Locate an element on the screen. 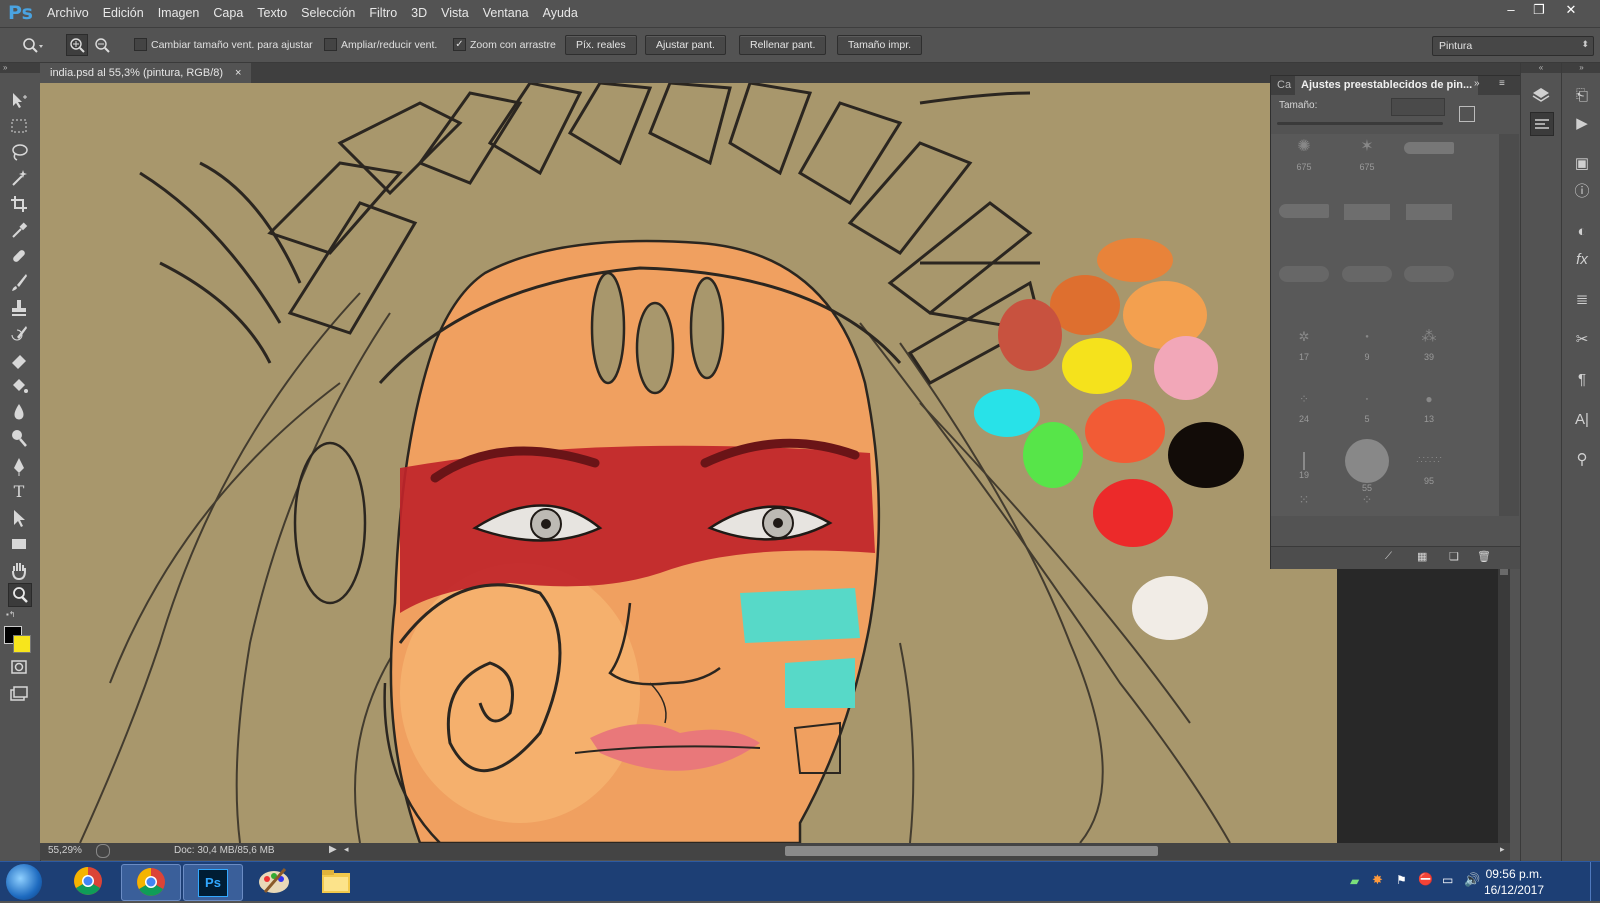 The image size is (1600, 903). scrubby-zoom-checkbox: ✓ Zoom con arrastre is located at coordinates (504, 44).